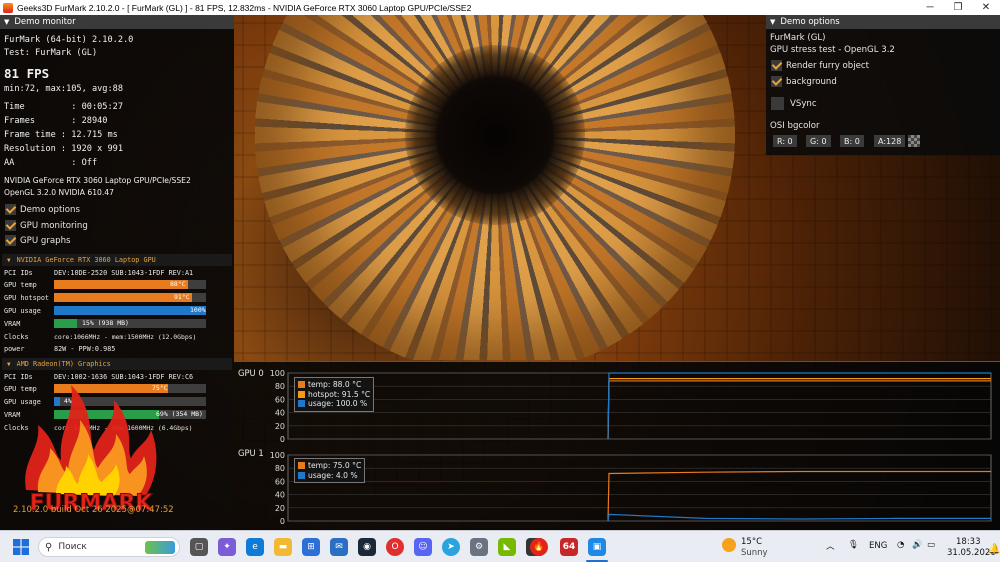 The image size is (1000, 562). I want to click on mail-icon: ✉, so click(339, 547).